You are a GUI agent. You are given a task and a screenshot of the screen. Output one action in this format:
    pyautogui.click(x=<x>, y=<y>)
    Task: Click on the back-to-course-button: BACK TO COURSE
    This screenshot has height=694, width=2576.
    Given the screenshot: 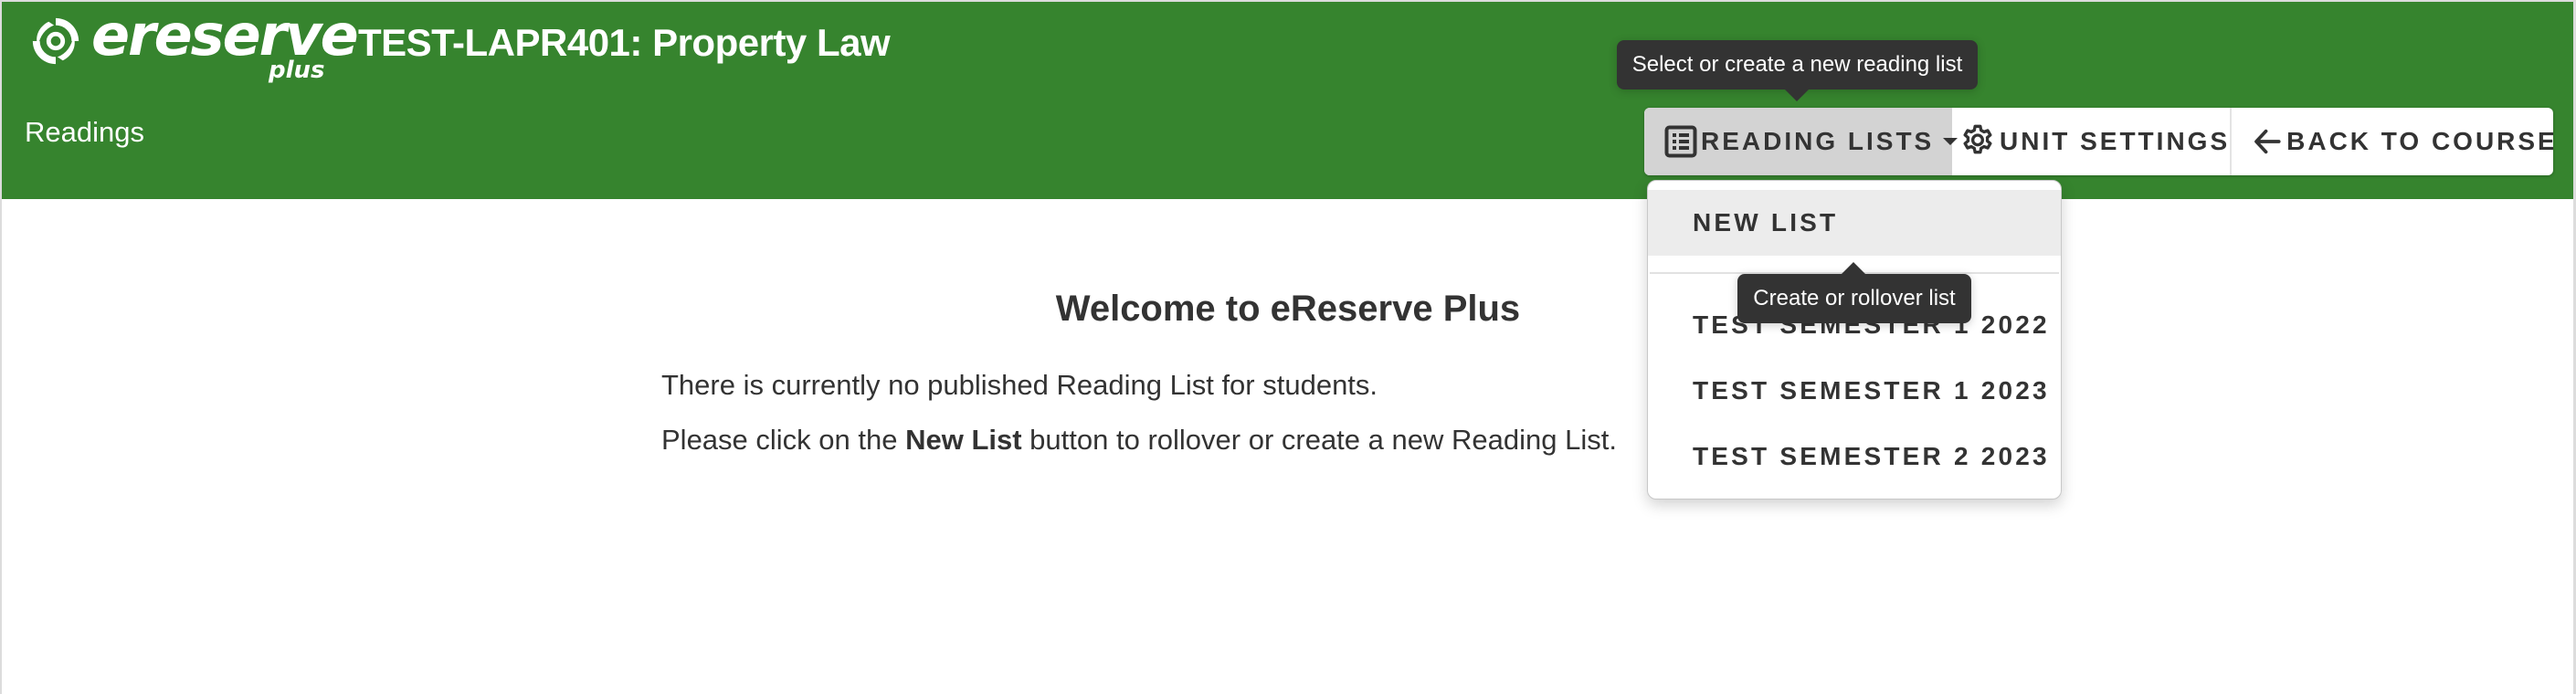 What is the action you would take?
    pyautogui.click(x=2392, y=141)
    